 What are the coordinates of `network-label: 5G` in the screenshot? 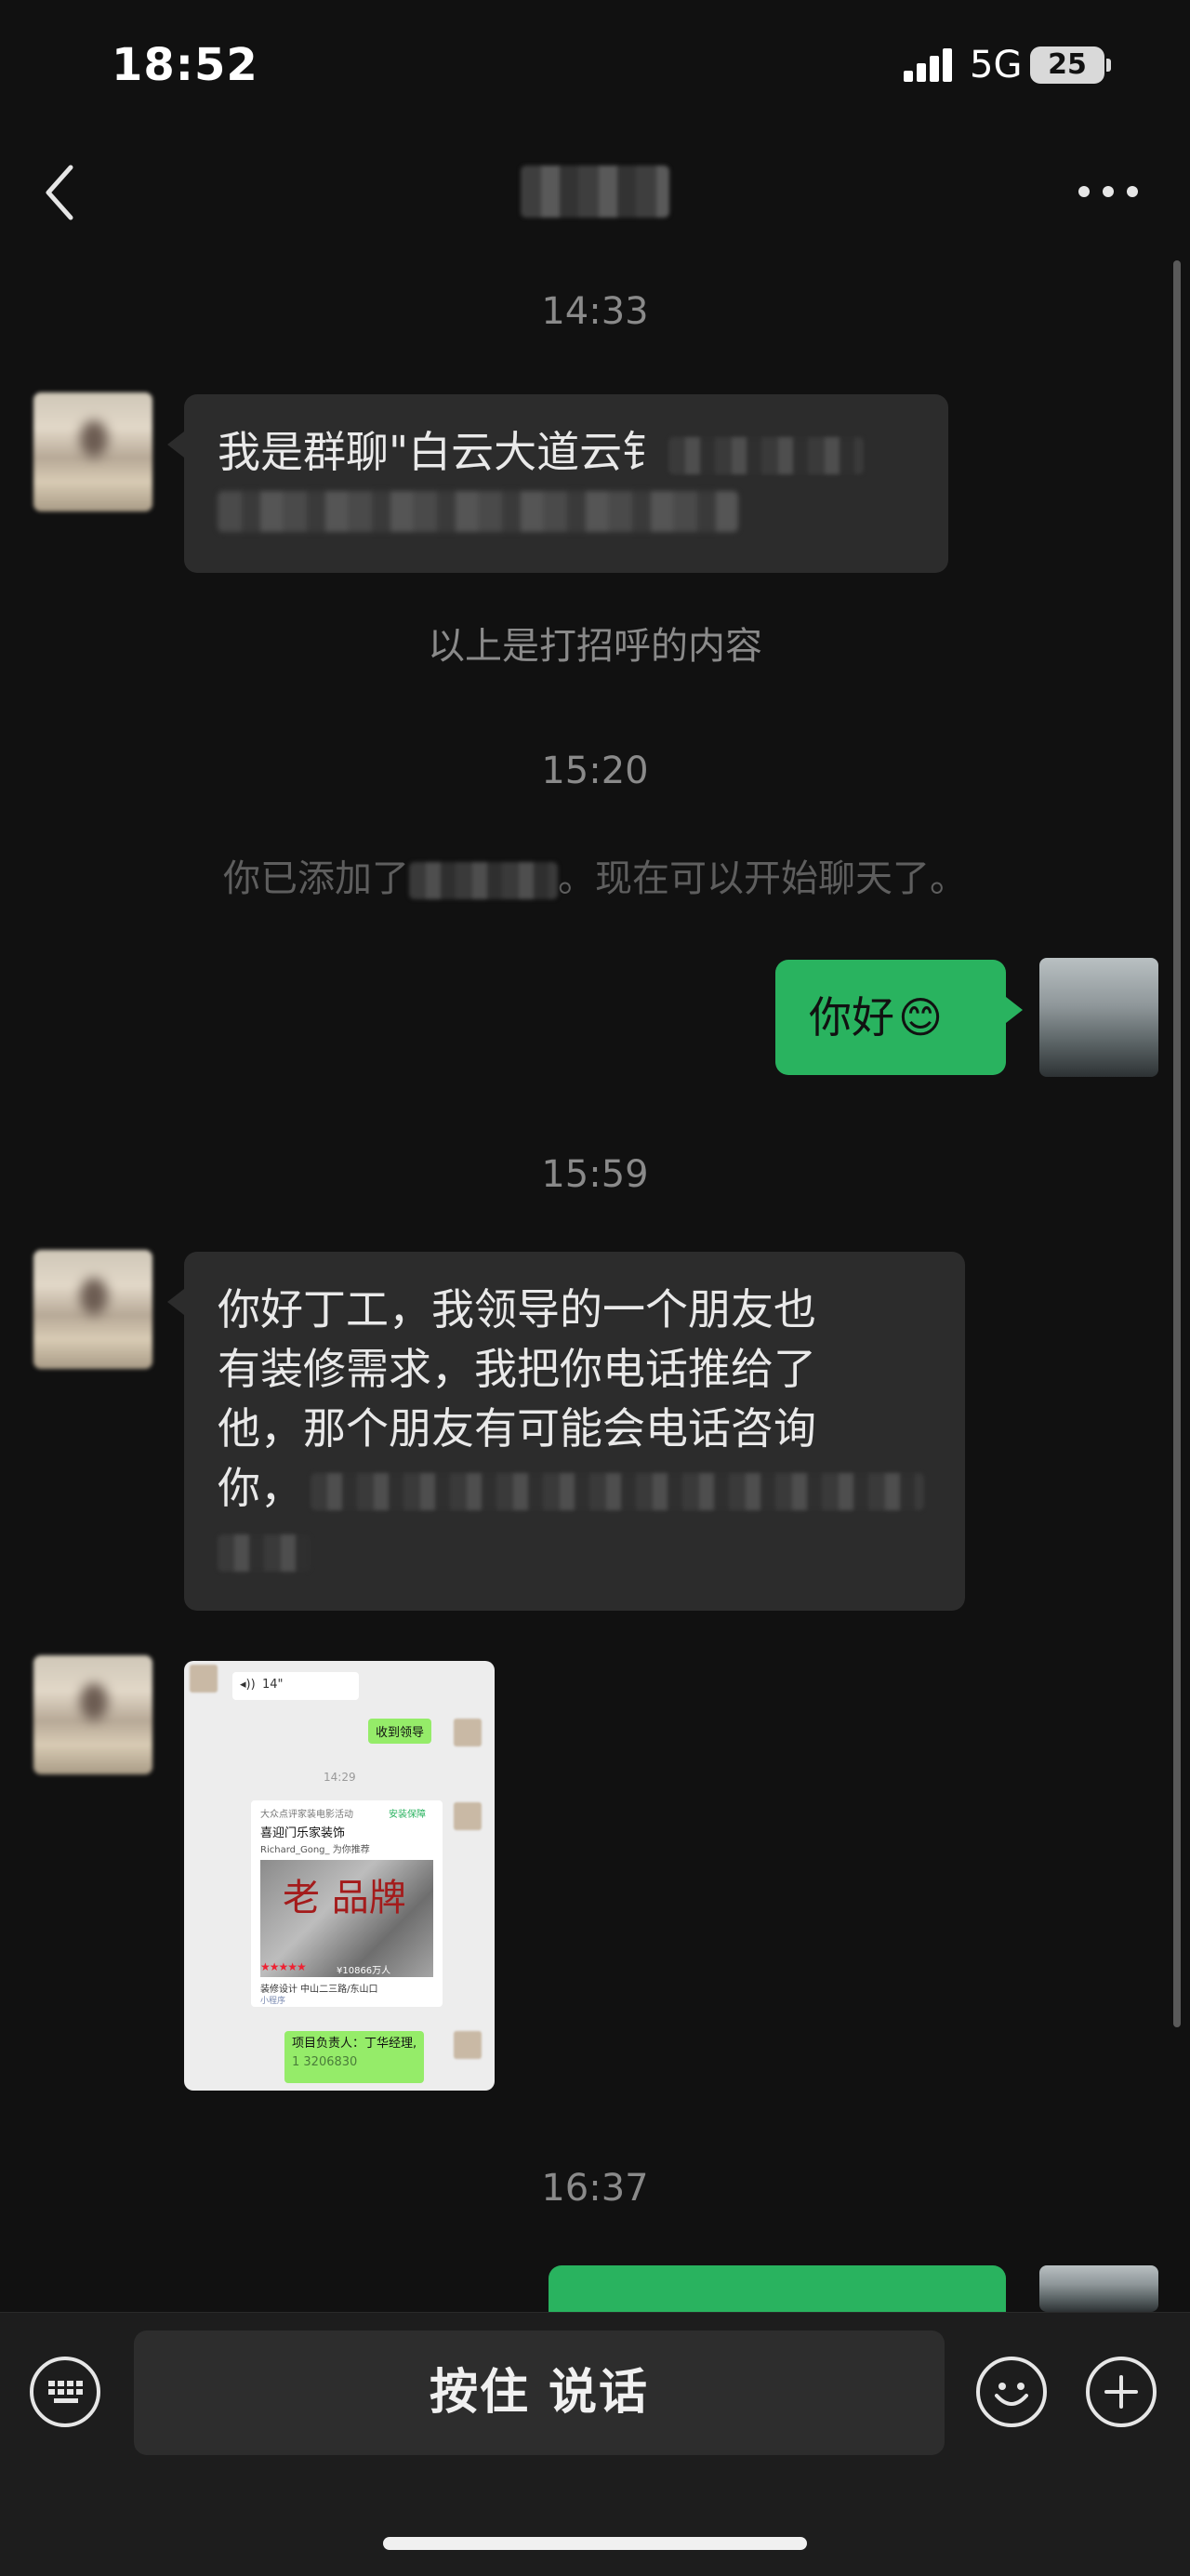 It's located at (996, 65).